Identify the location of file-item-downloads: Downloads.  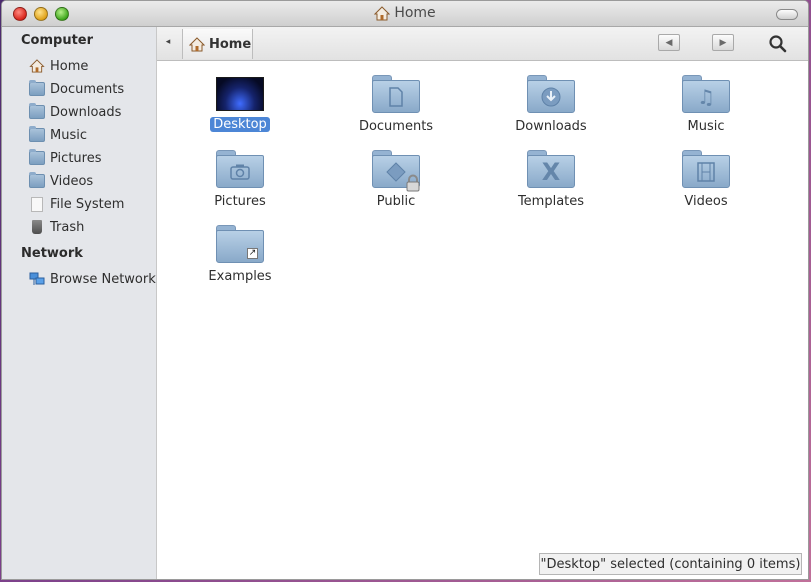
(551, 101).